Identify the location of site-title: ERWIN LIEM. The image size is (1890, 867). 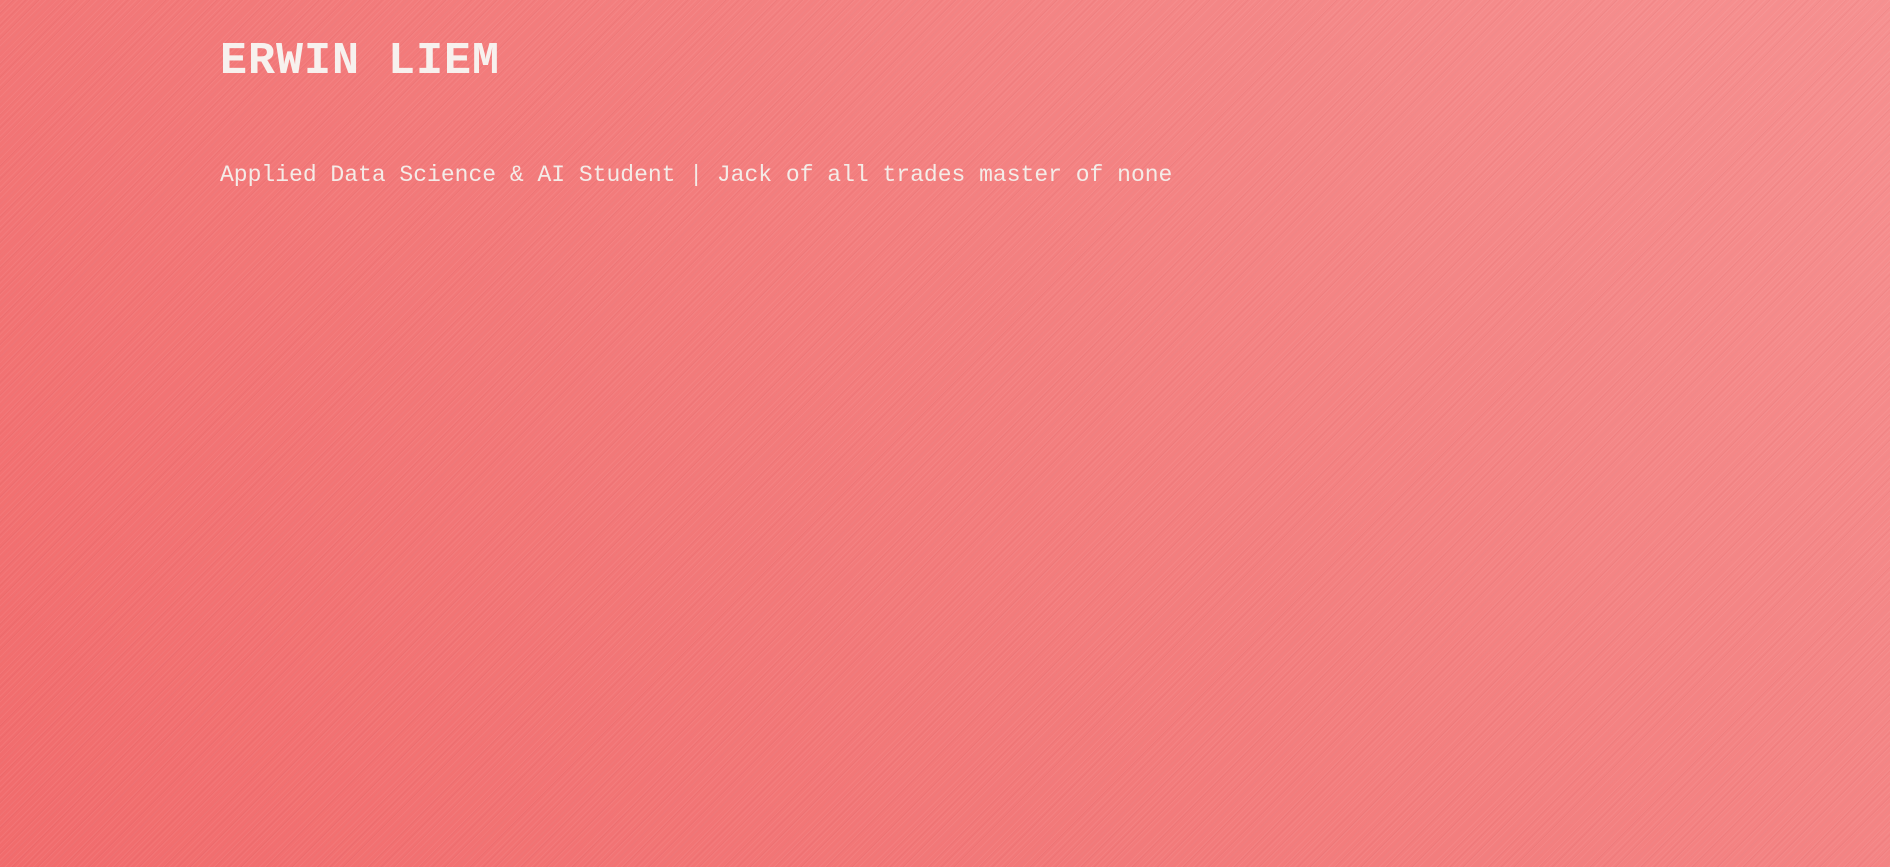
(360, 61).